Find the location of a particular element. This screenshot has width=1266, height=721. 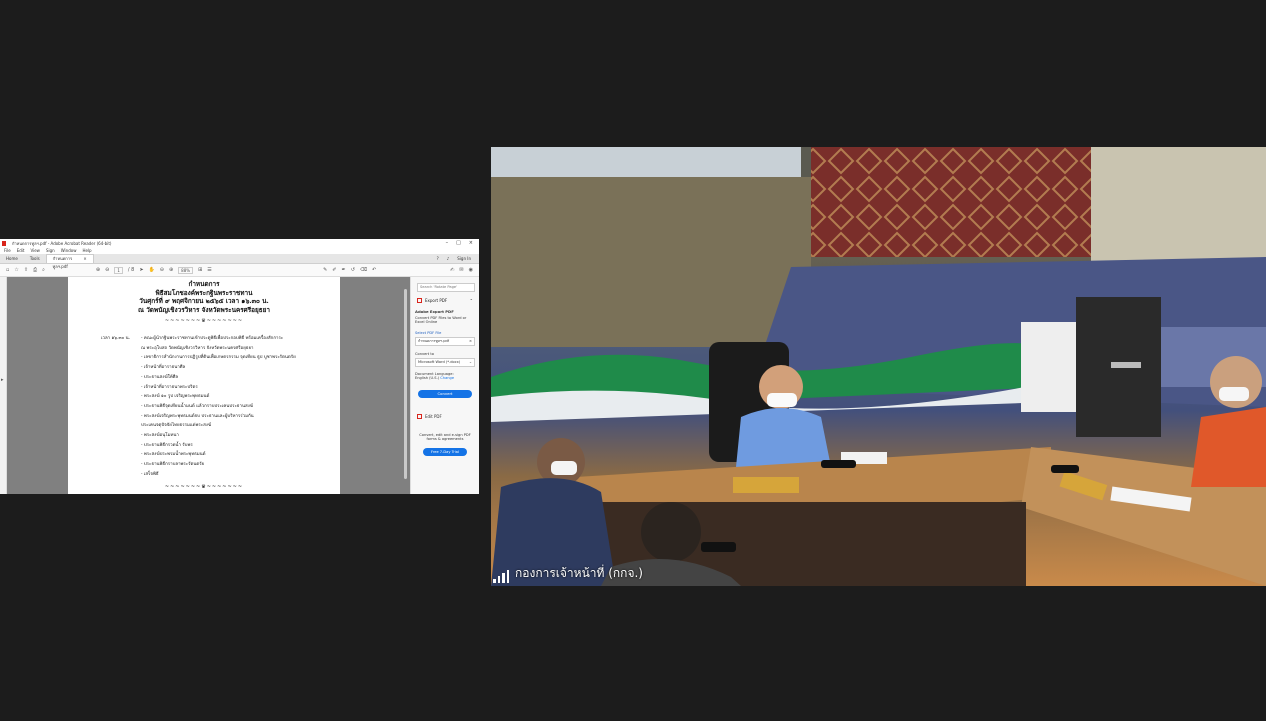

selected-file-name: กำหนดการทูลฯ.pdf is located at coordinates (434, 340).